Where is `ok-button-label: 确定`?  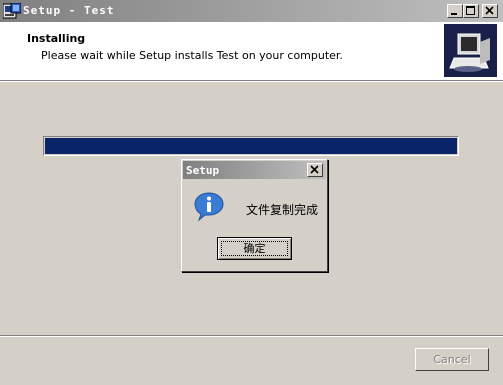
ok-button-label: 确定 is located at coordinates (254, 248).